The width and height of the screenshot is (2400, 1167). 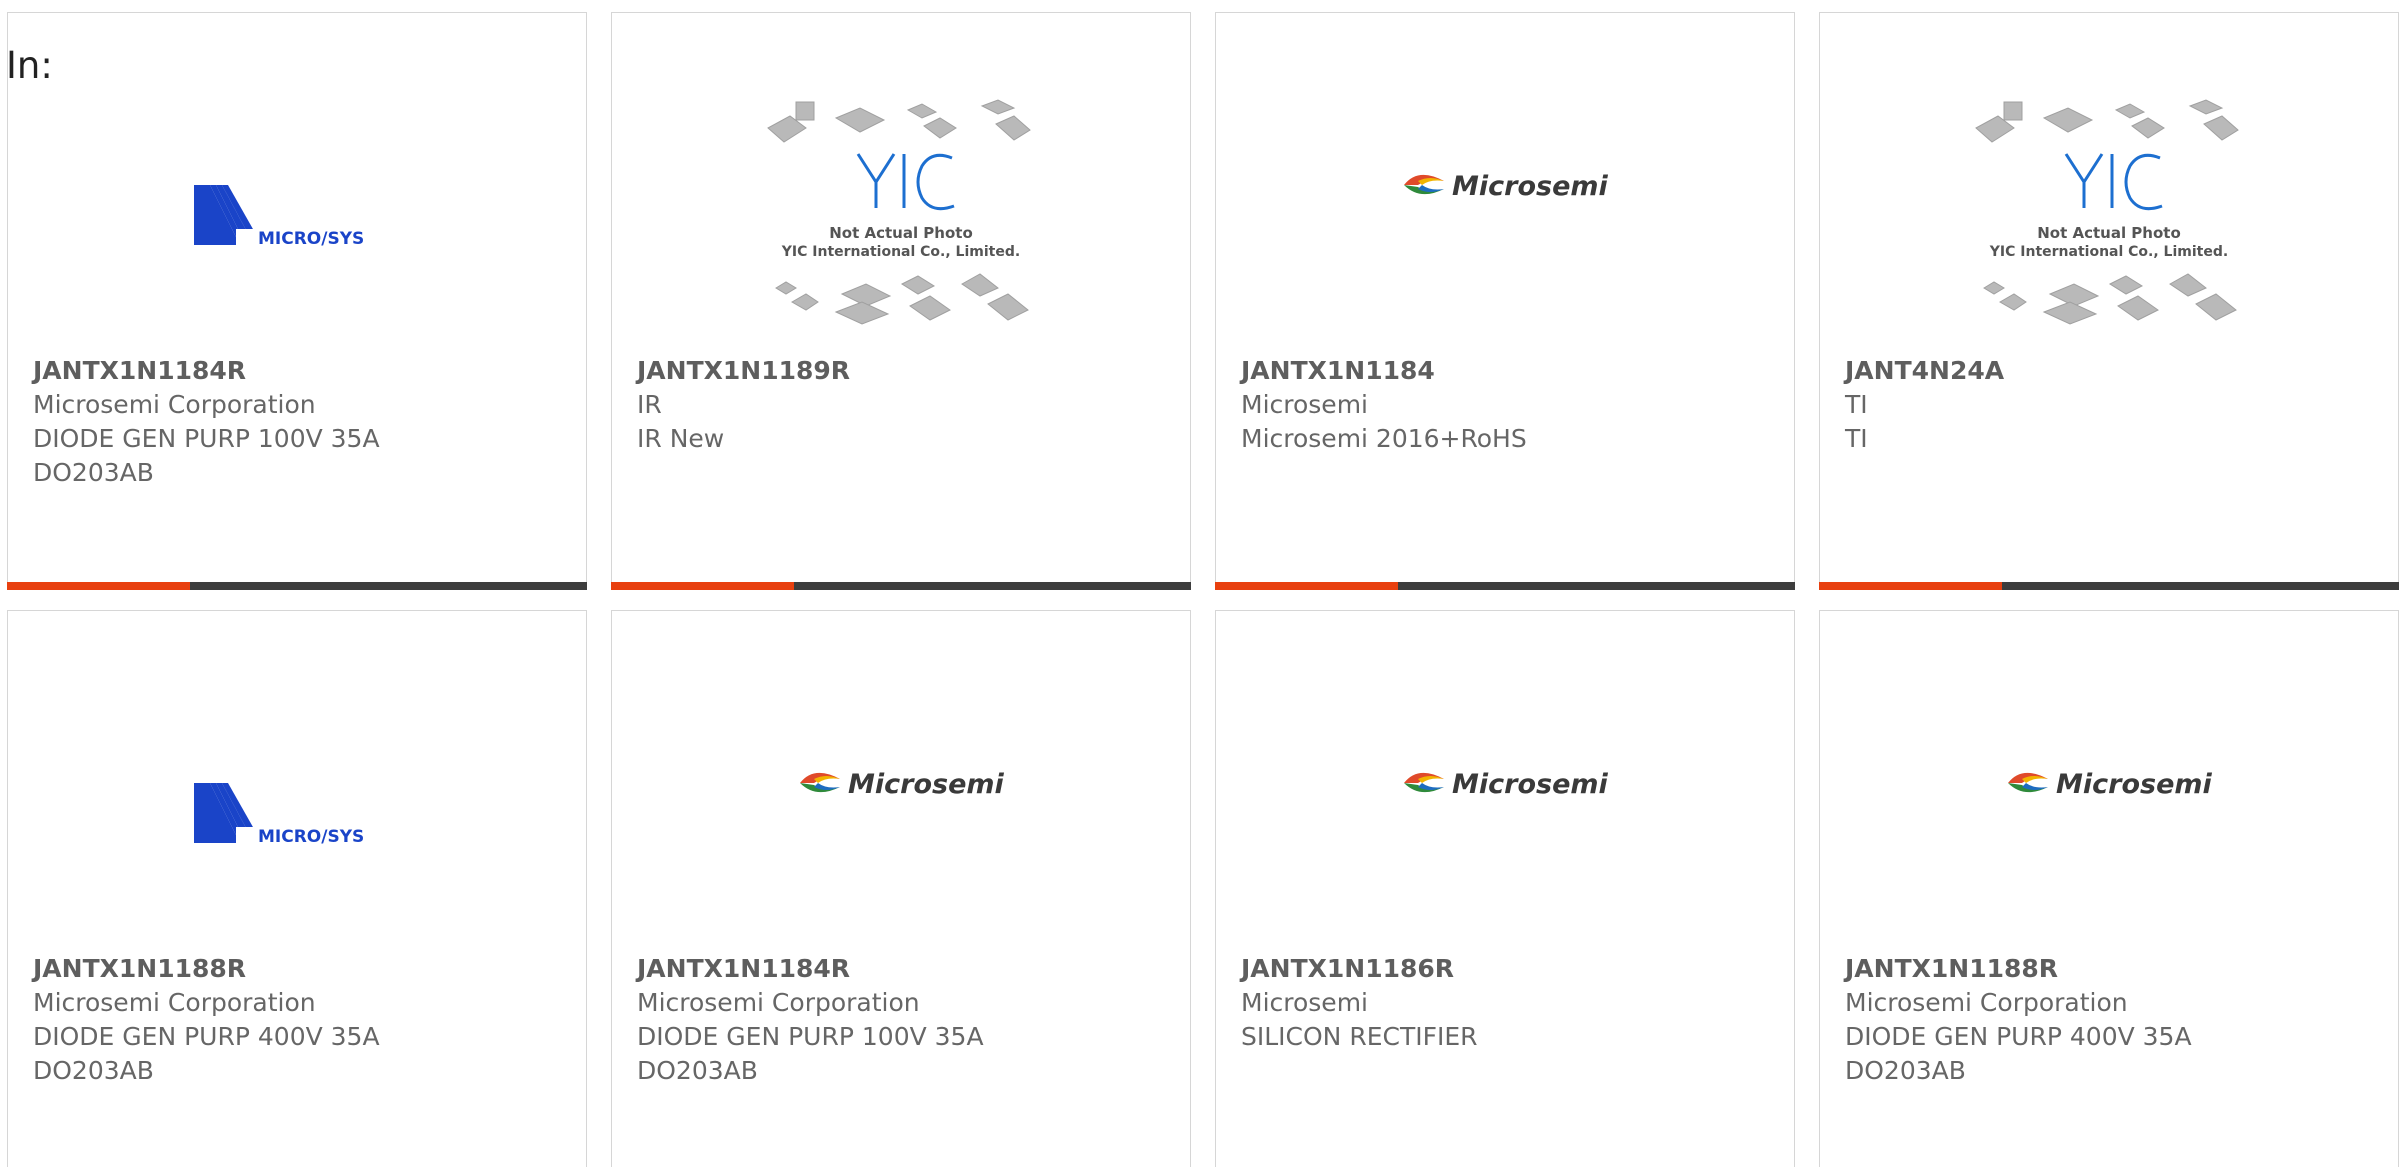 I want to click on description: TI, so click(x=1856, y=438).